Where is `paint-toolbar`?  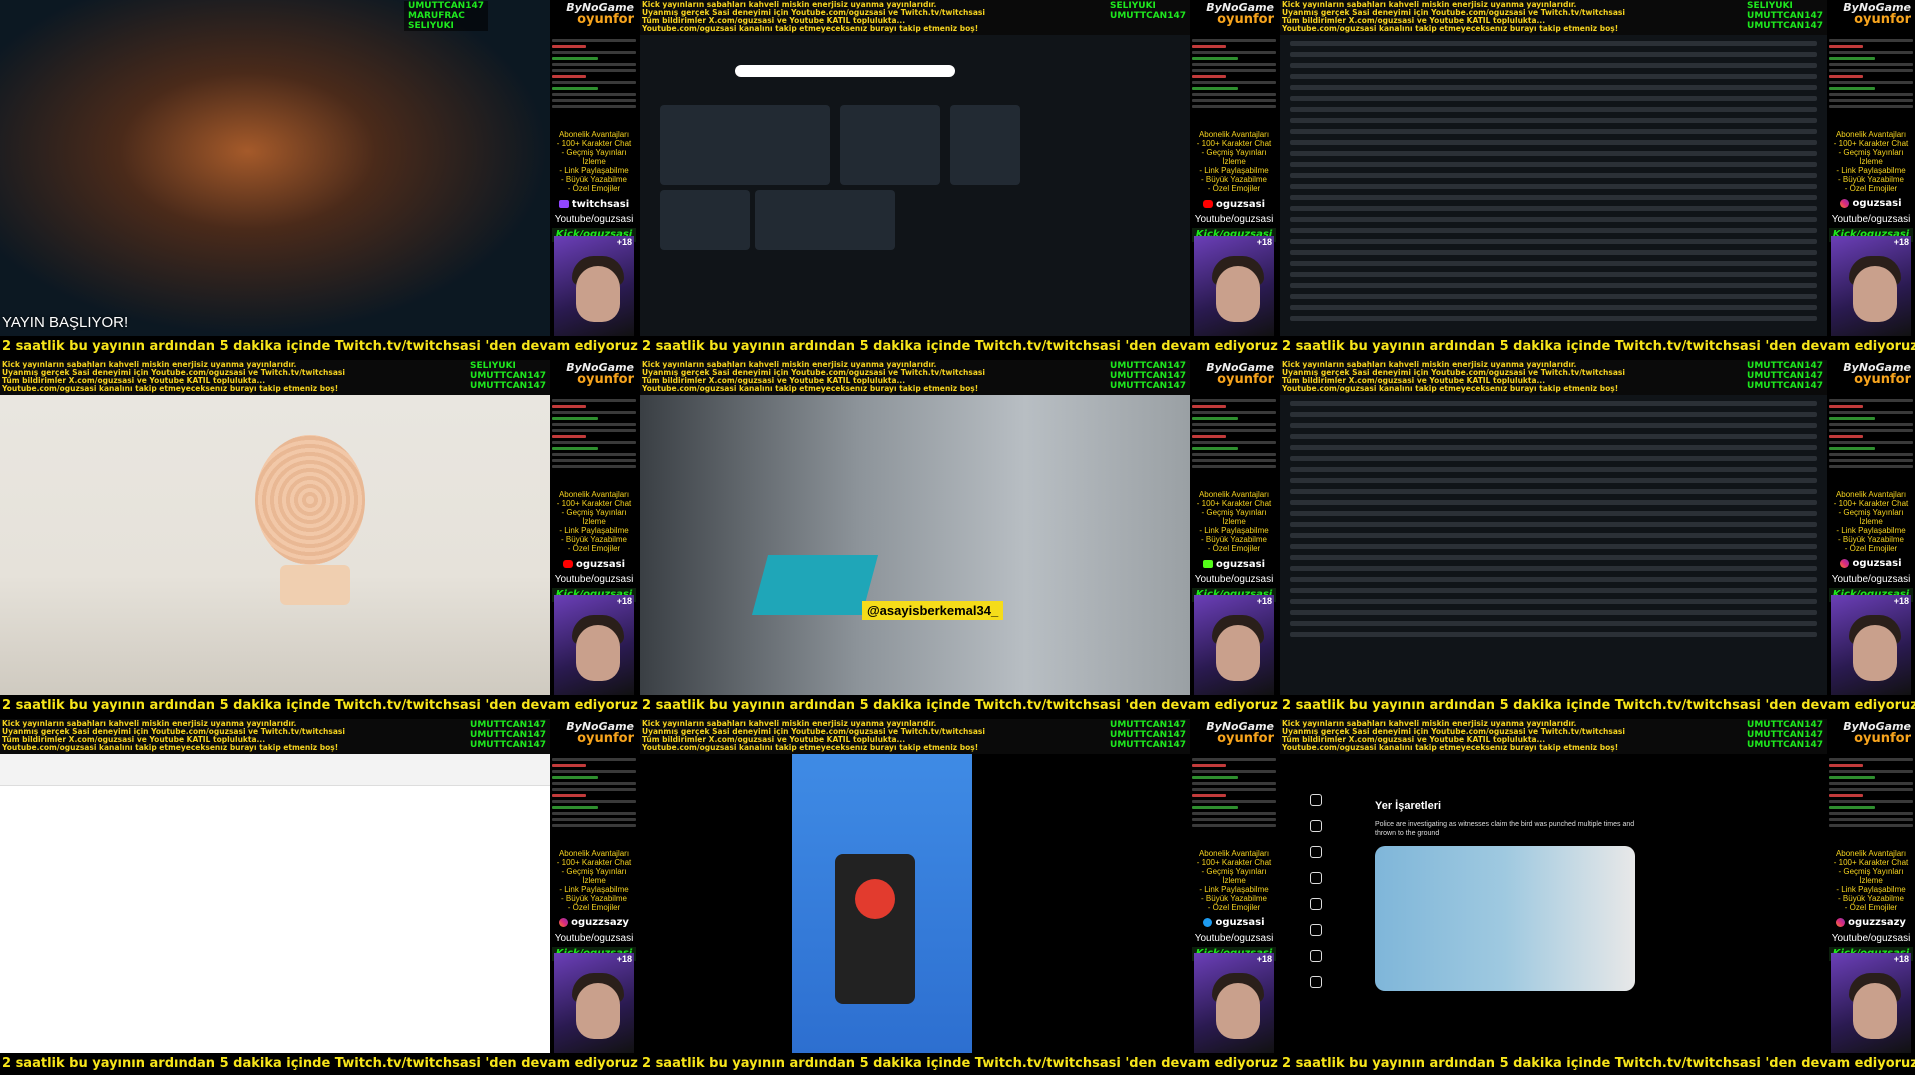 paint-toolbar is located at coordinates (275, 770).